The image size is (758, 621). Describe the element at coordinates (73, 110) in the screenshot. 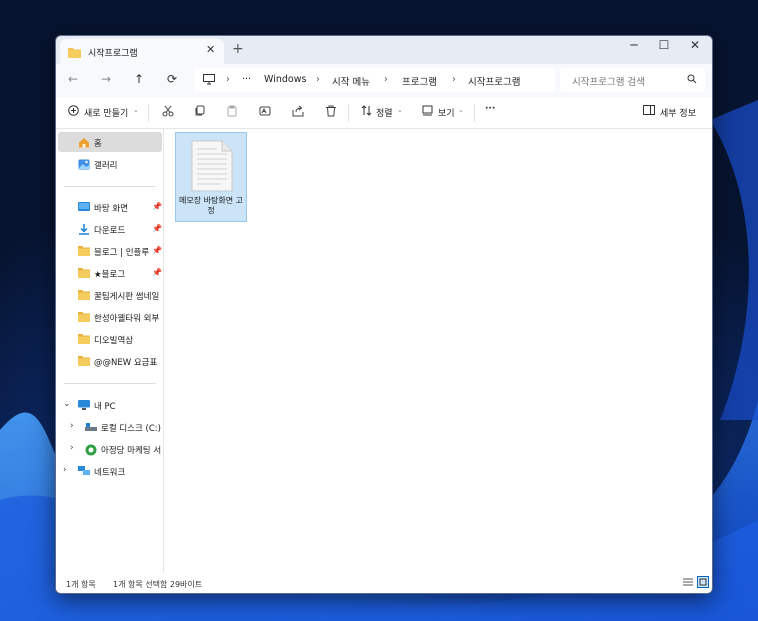

I see `add-circle-icon` at that location.